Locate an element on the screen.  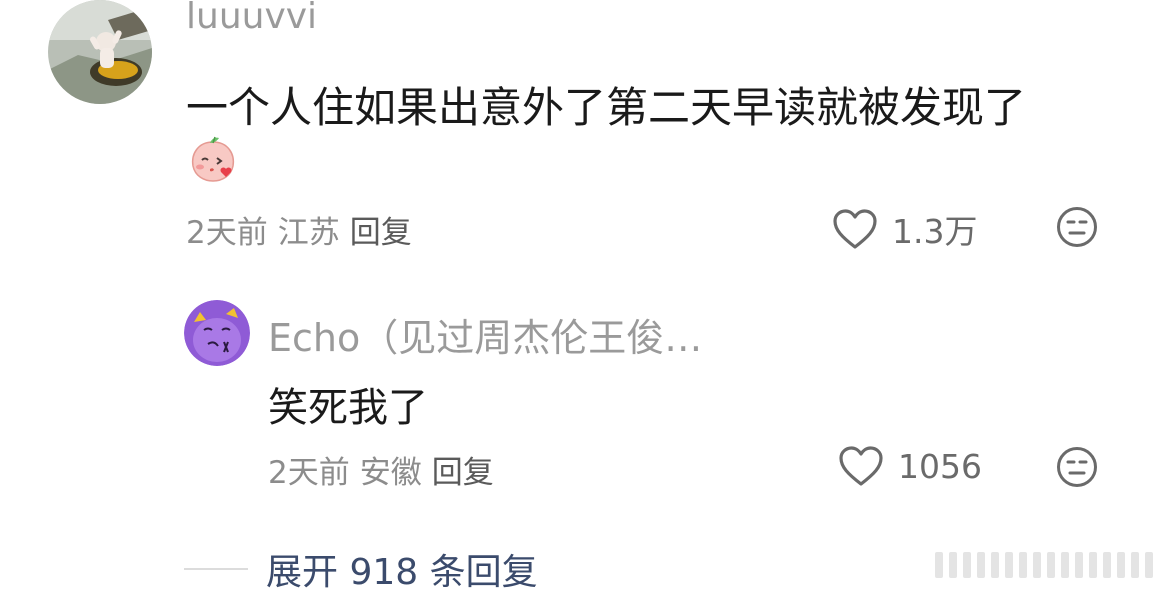
comment-meta: 2天前 江苏 回复 is located at coordinates (299, 229).